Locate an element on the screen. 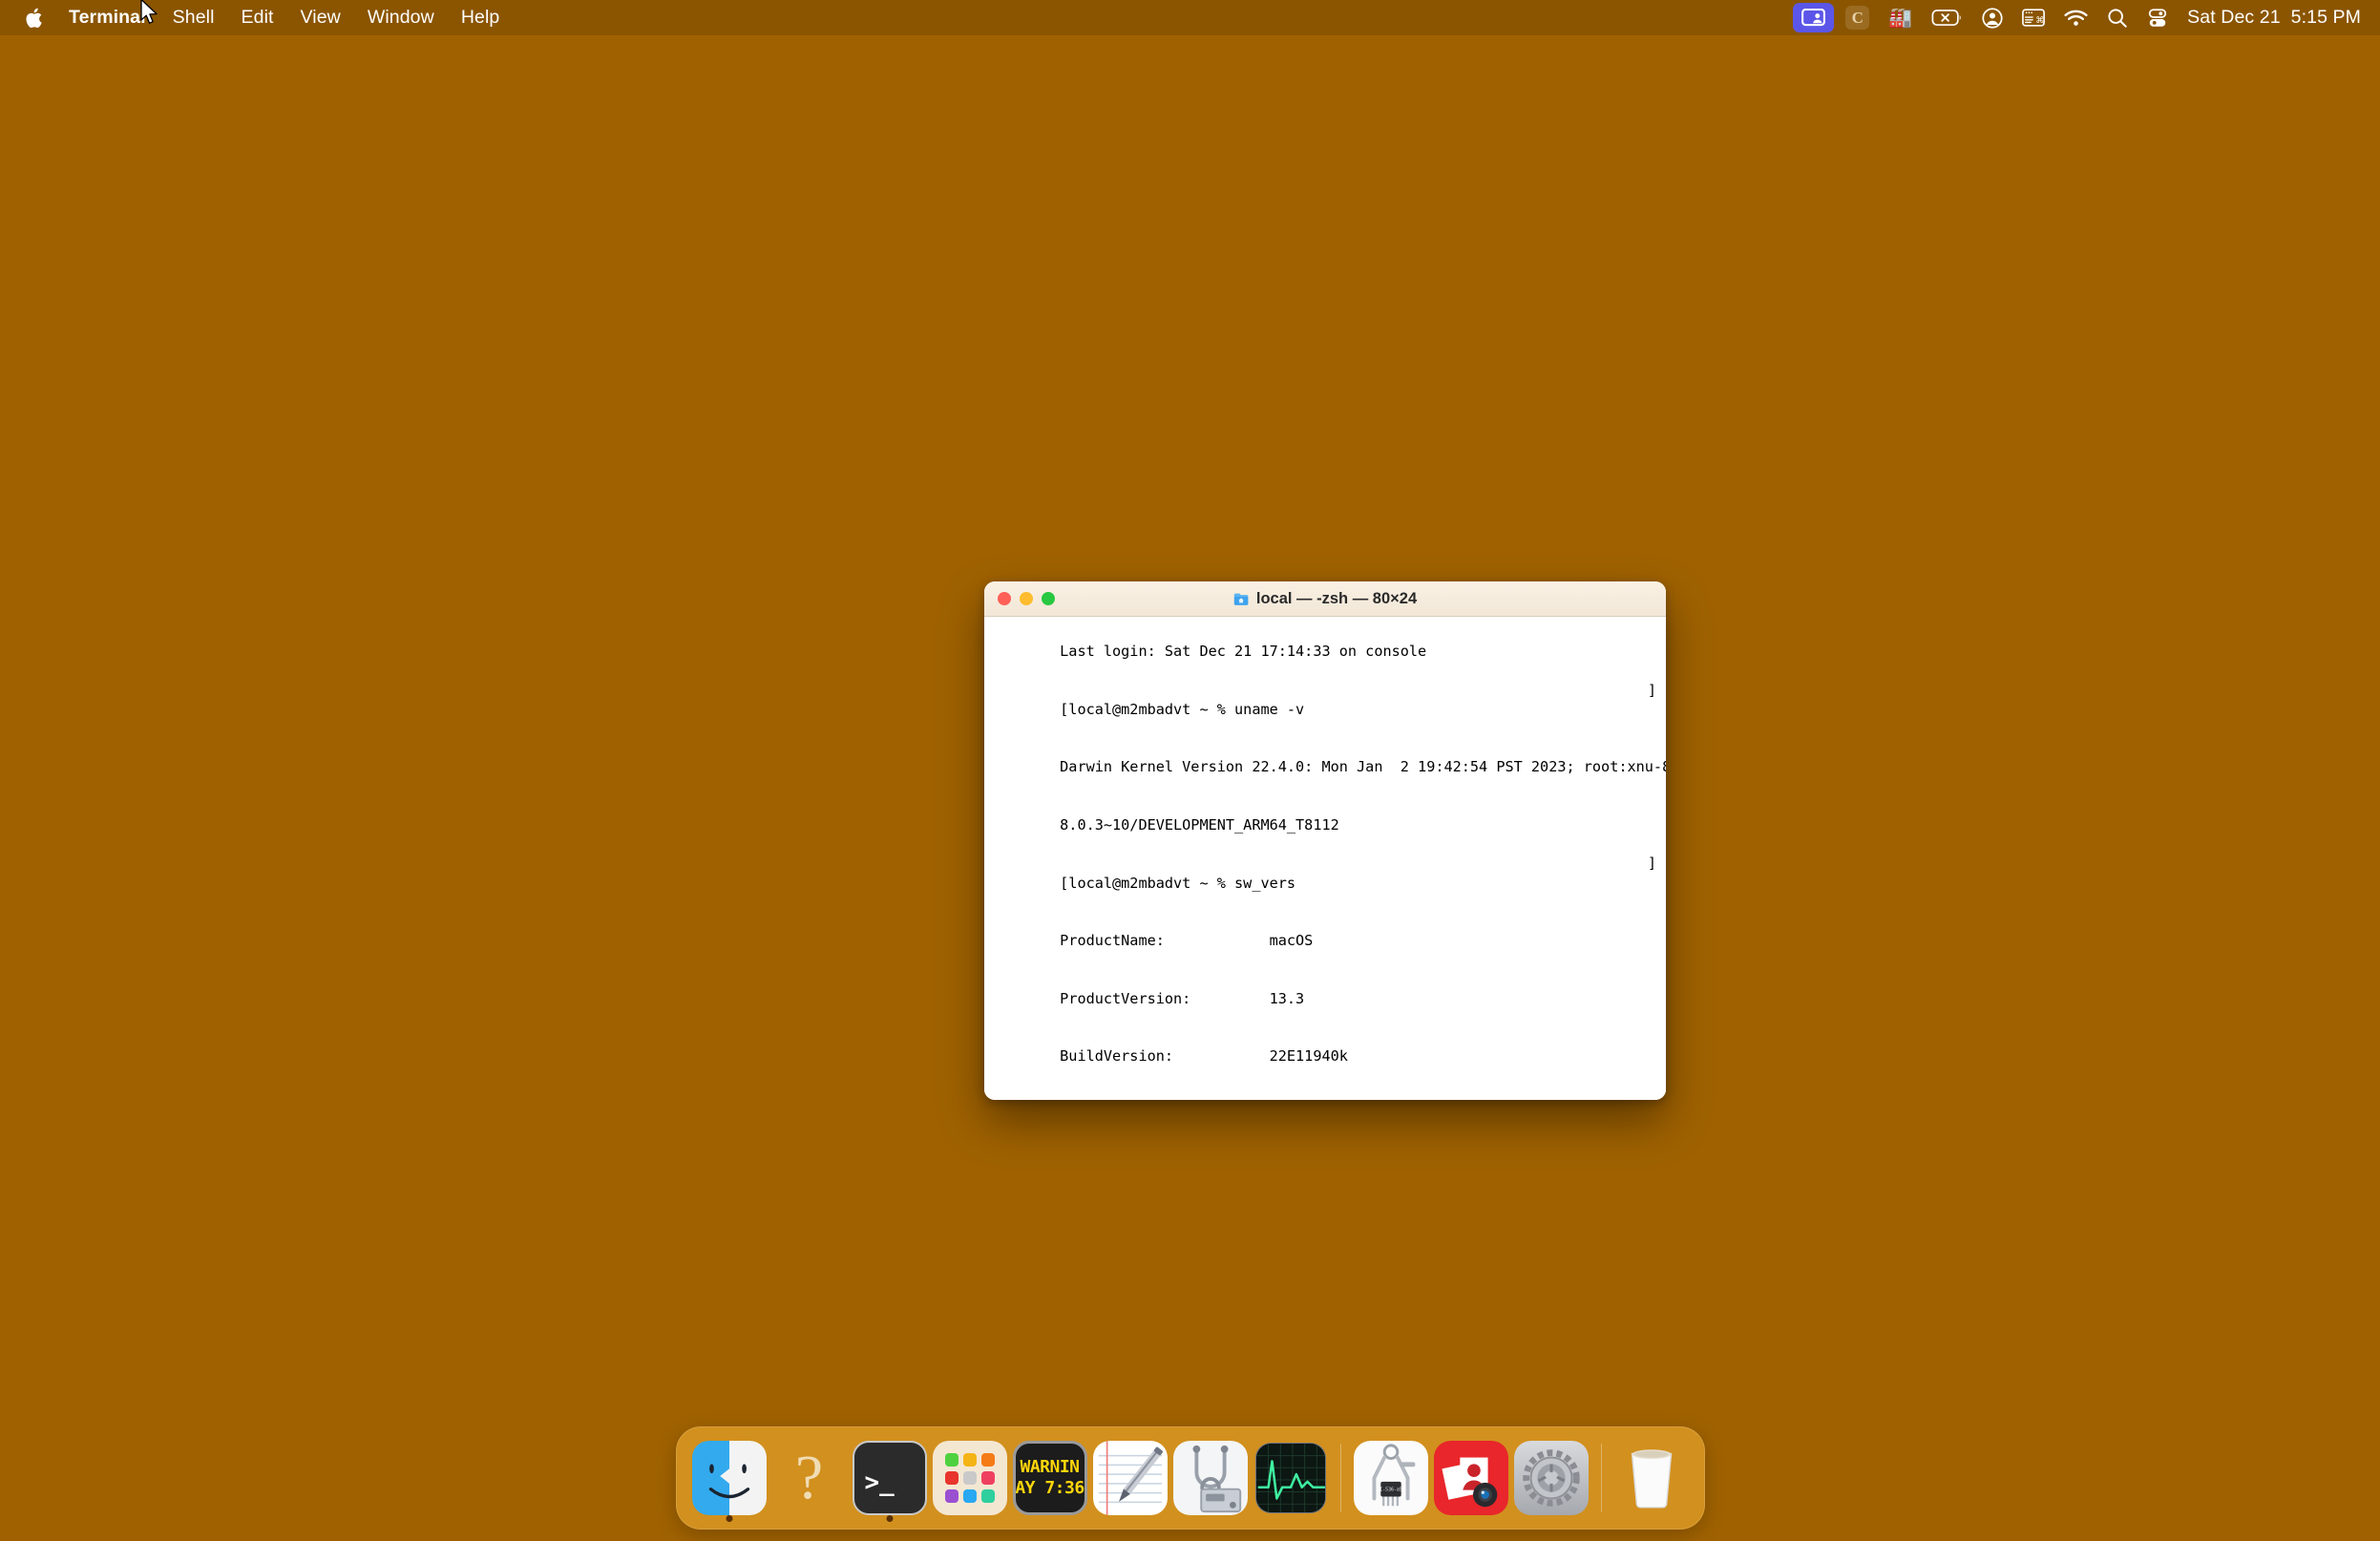  c-circle-glyph: C is located at coordinates (1858, 18).